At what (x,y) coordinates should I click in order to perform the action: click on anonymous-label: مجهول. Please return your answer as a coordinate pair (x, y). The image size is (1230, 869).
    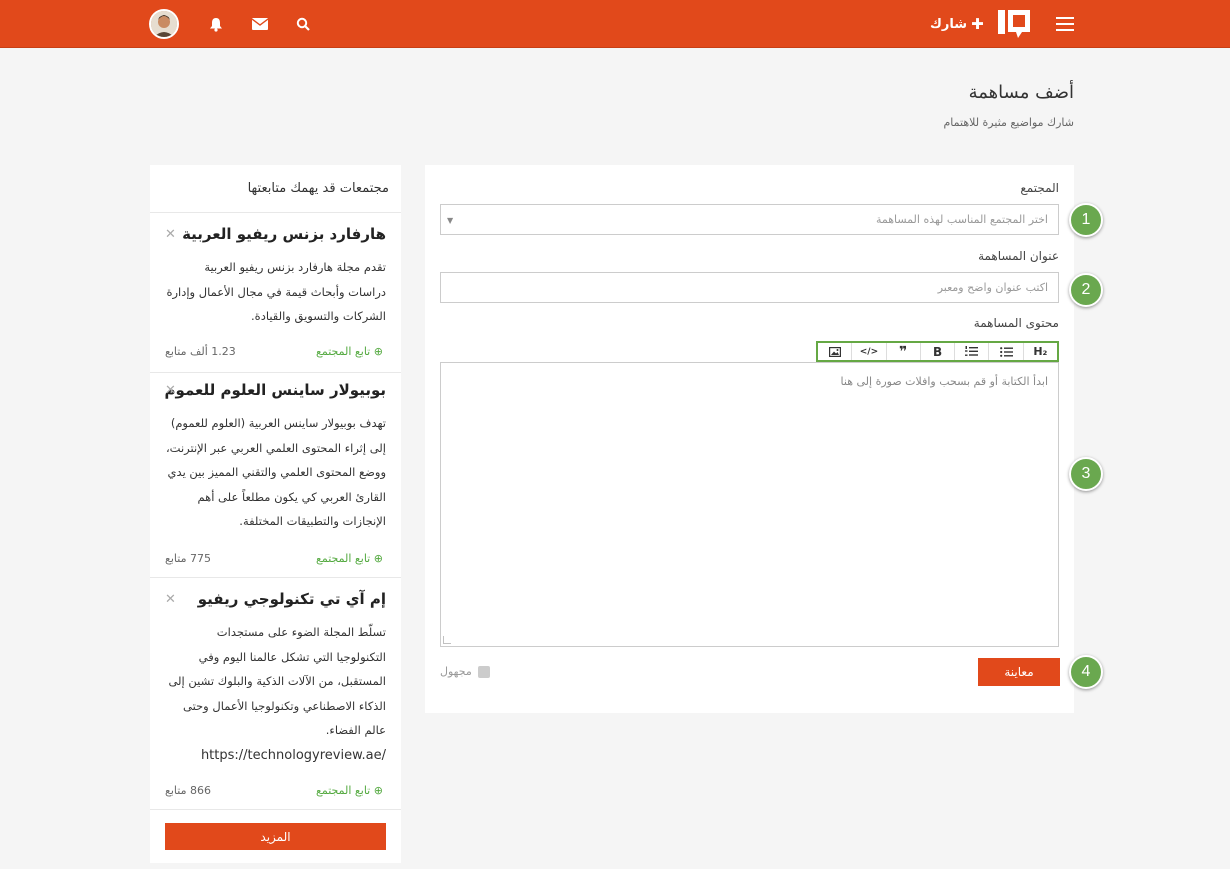
    Looking at the image, I should click on (456, 671).